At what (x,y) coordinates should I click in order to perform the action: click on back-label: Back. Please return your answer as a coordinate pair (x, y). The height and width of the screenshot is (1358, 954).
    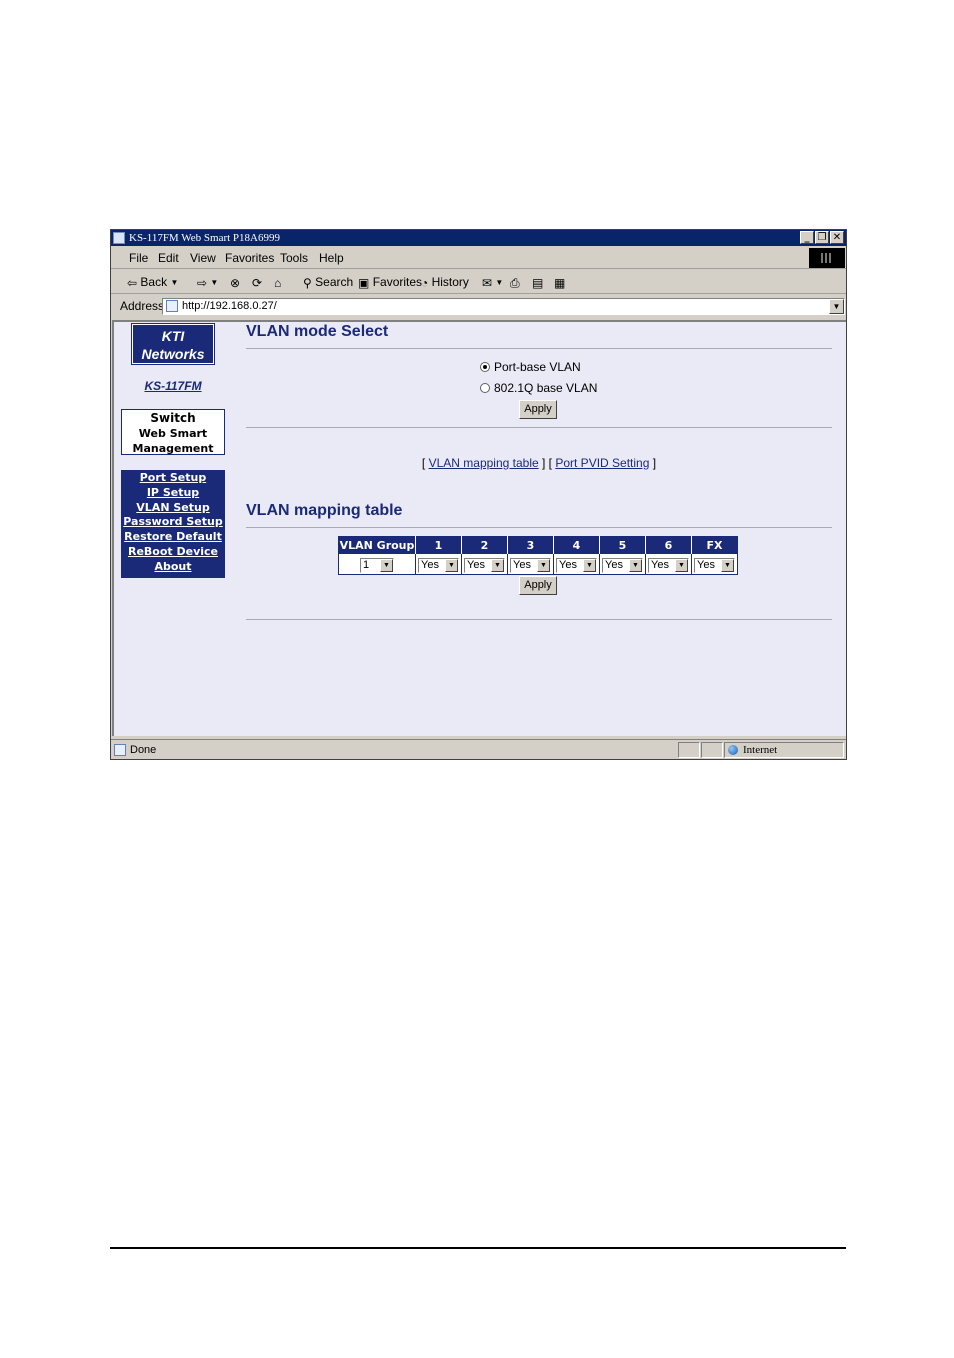
    Looking at the image, I should click on (154, 282).